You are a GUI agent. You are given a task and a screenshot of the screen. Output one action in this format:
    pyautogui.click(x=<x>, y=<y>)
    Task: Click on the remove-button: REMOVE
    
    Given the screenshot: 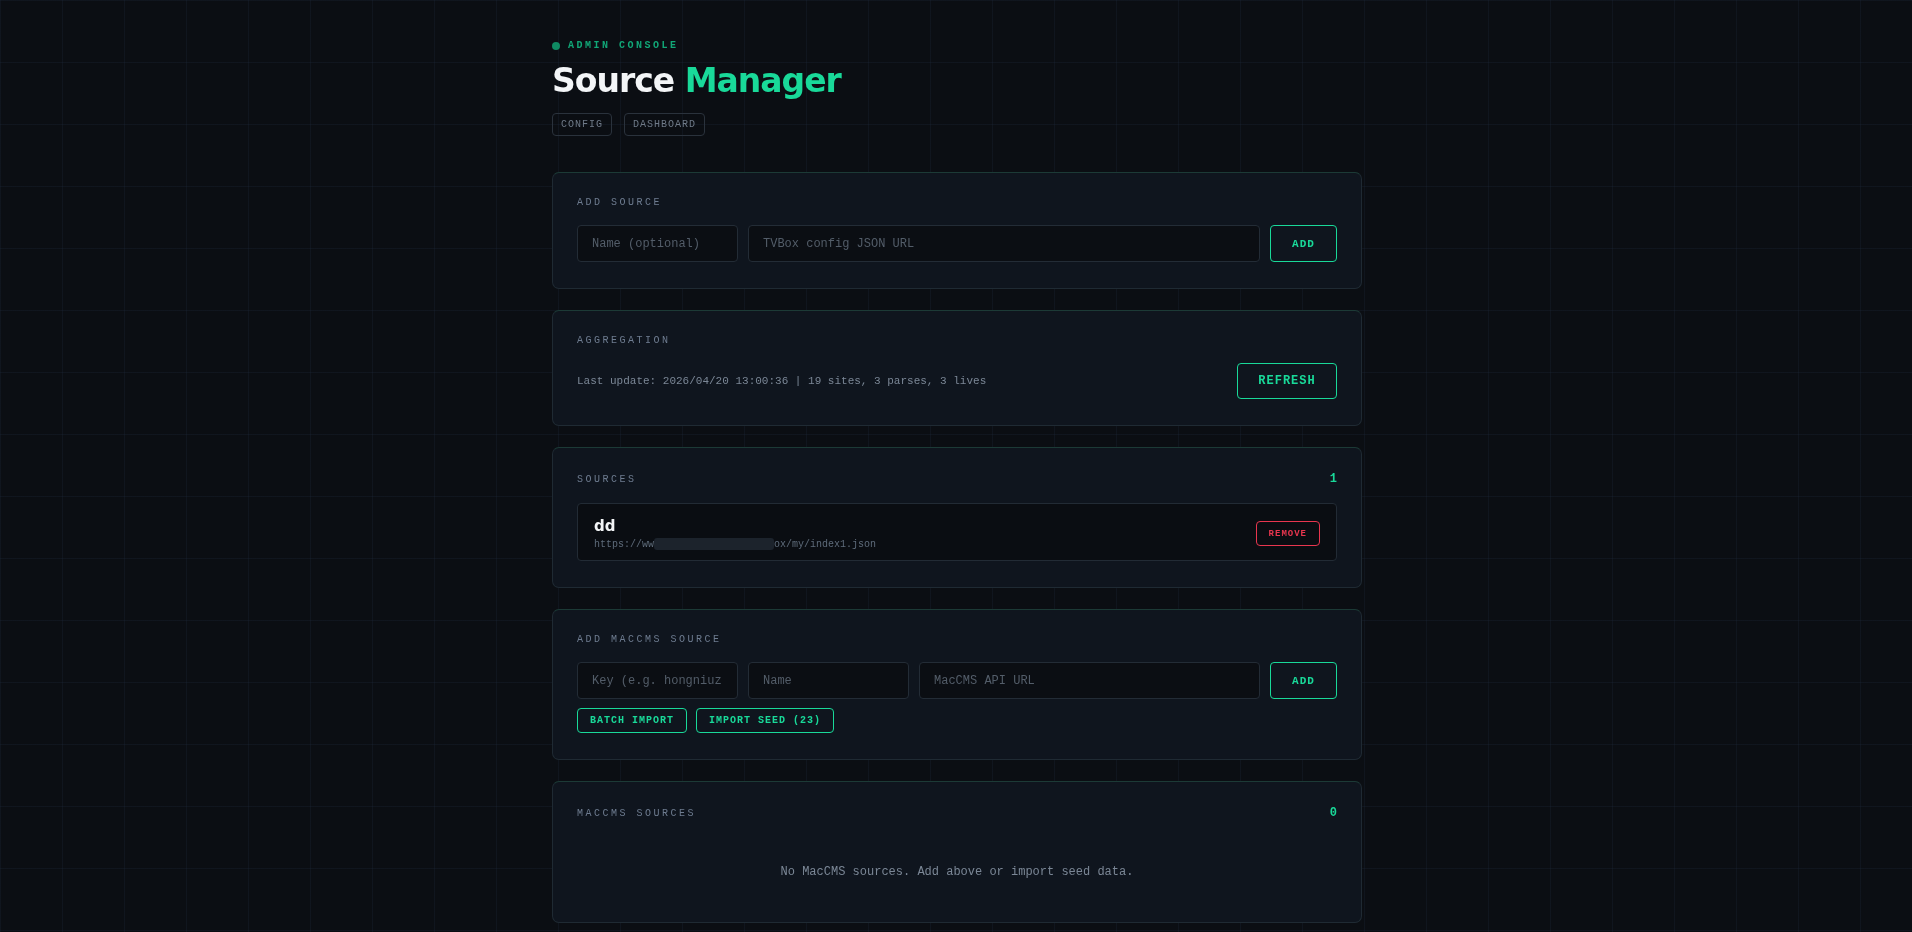 What is the action you would take?
    pyautogui.click(x=1287, y=533)
    